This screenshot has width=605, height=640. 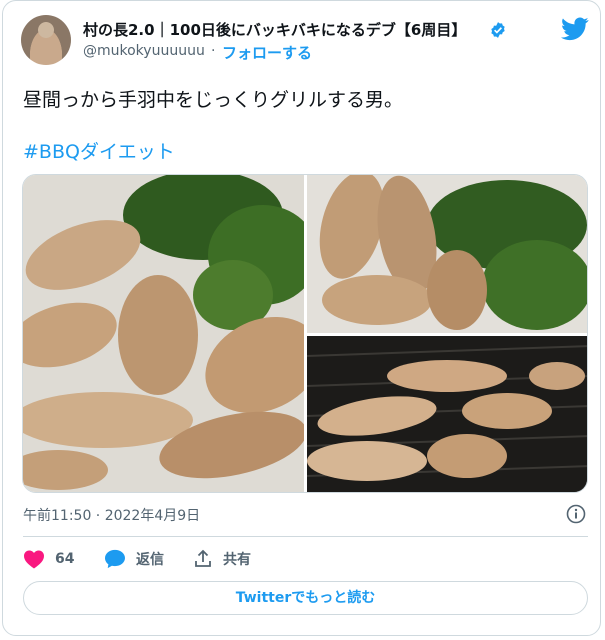 I want to click on photo-chicken-wings-on-grill, so click(x=447, y=414).